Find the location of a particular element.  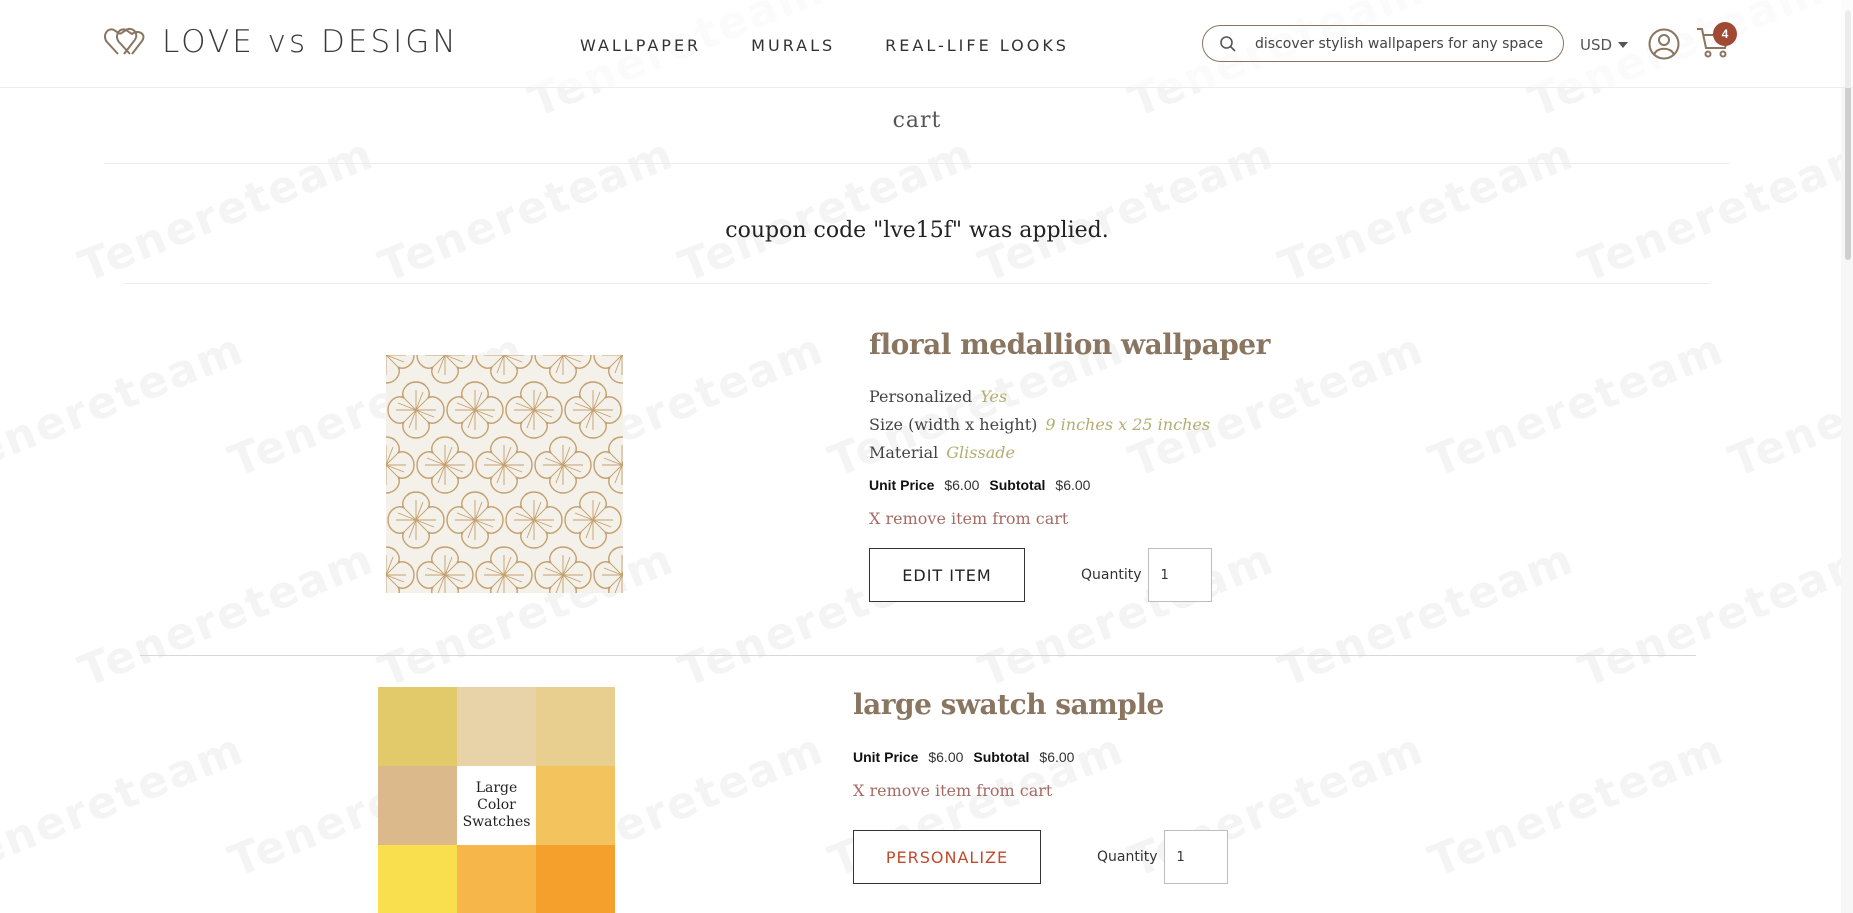

attribute-value: Yes is located at coordinates (994, 396).